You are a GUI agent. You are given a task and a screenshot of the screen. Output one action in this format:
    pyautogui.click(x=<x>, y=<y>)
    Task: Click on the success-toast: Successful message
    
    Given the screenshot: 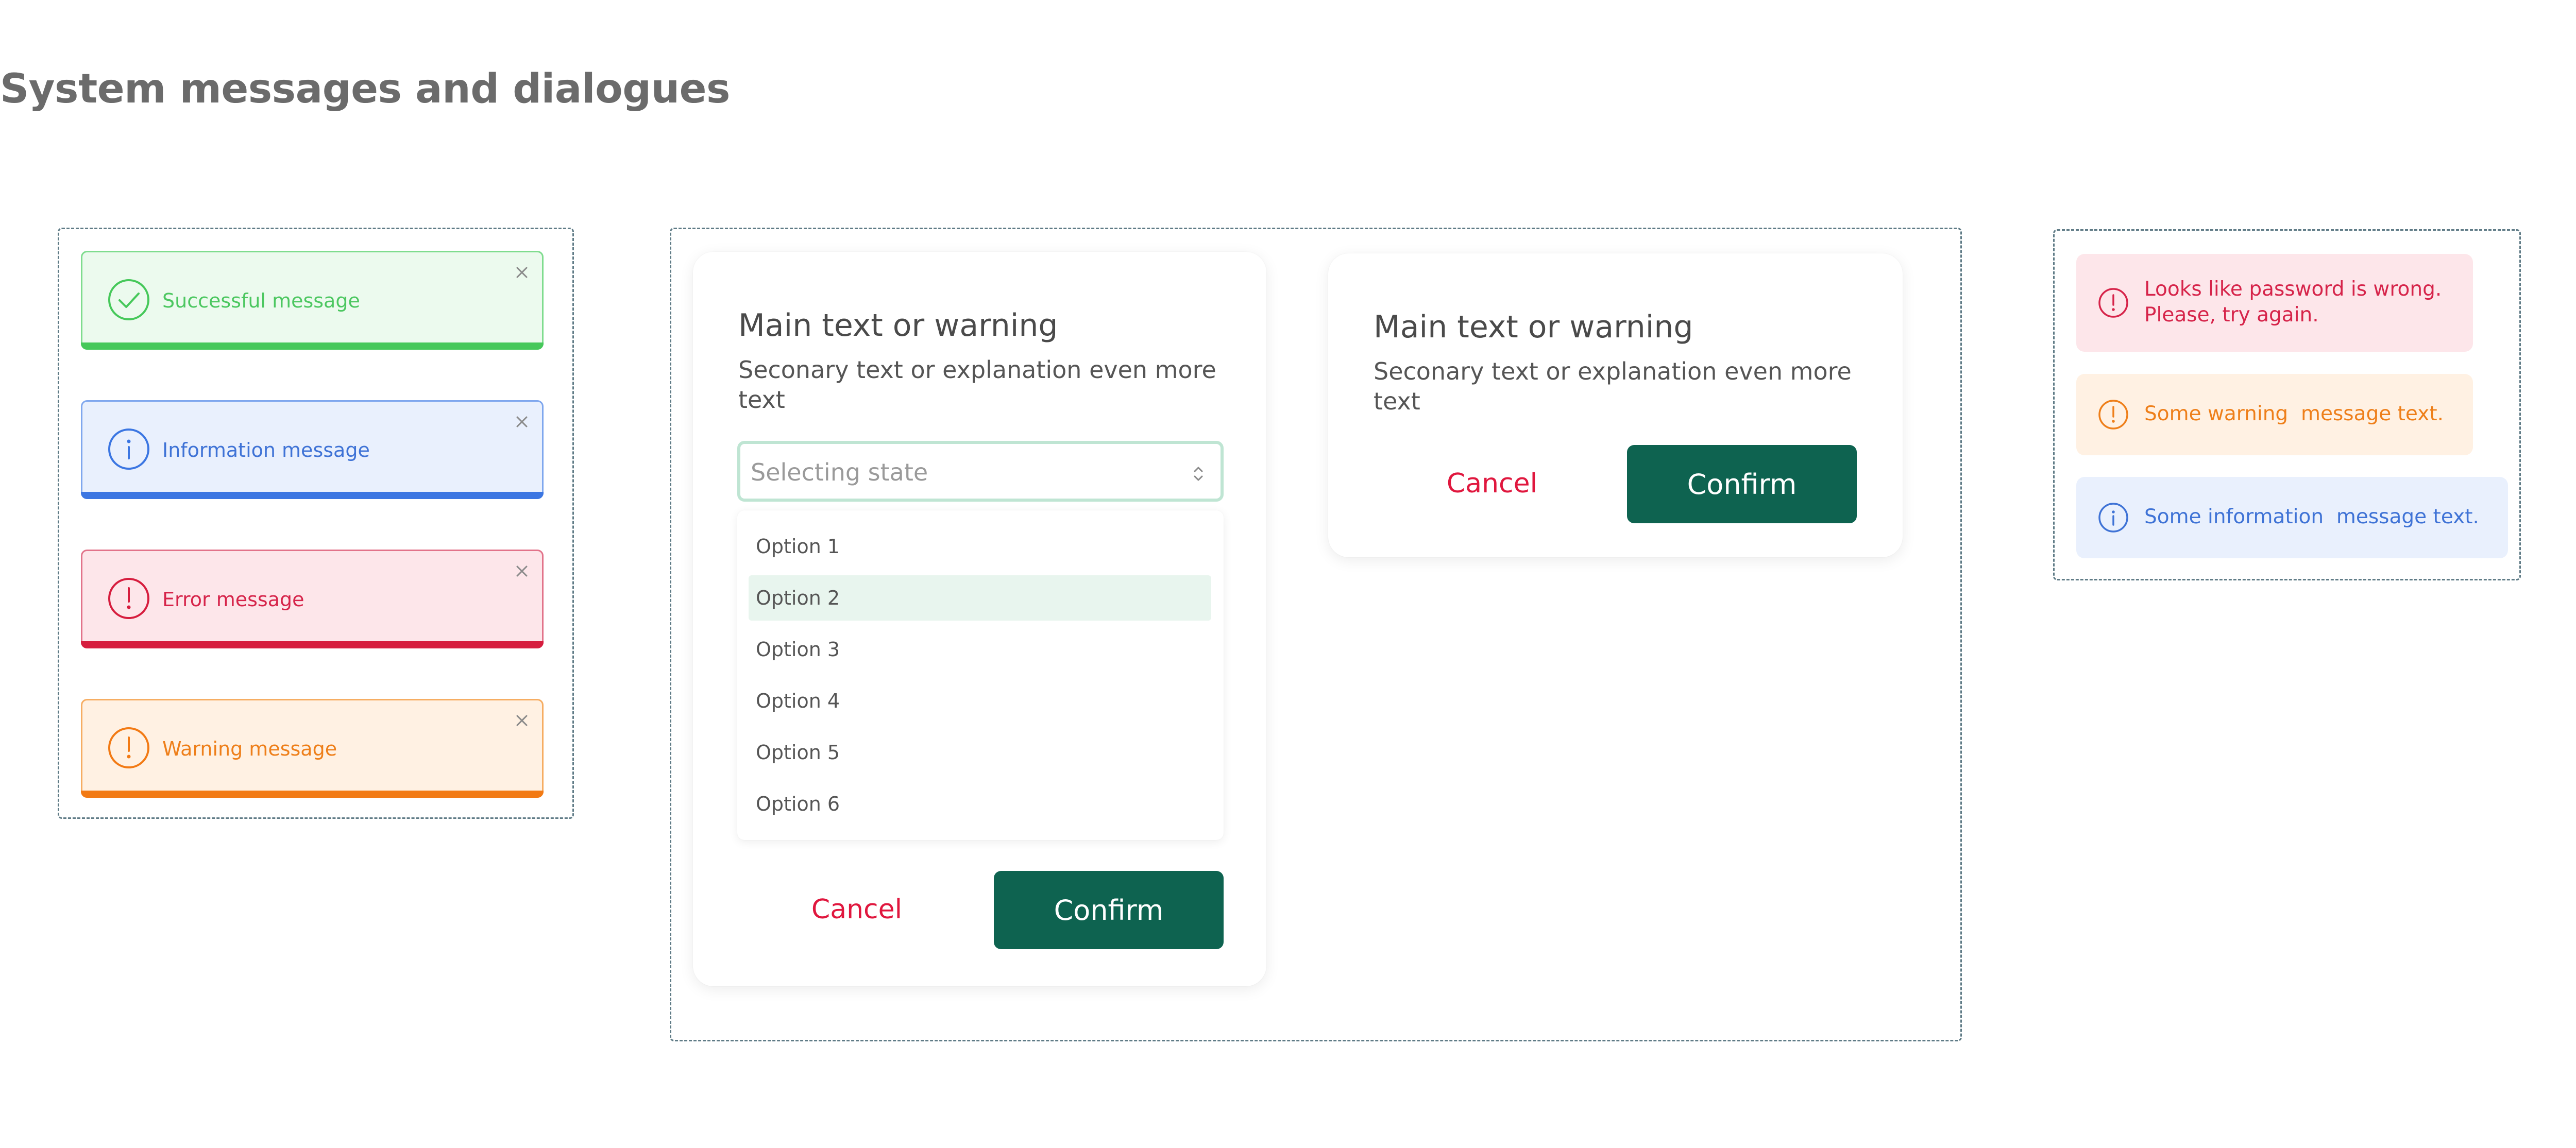 What is the action you would take?
    pyautogui.click(x=312, y=300)
    